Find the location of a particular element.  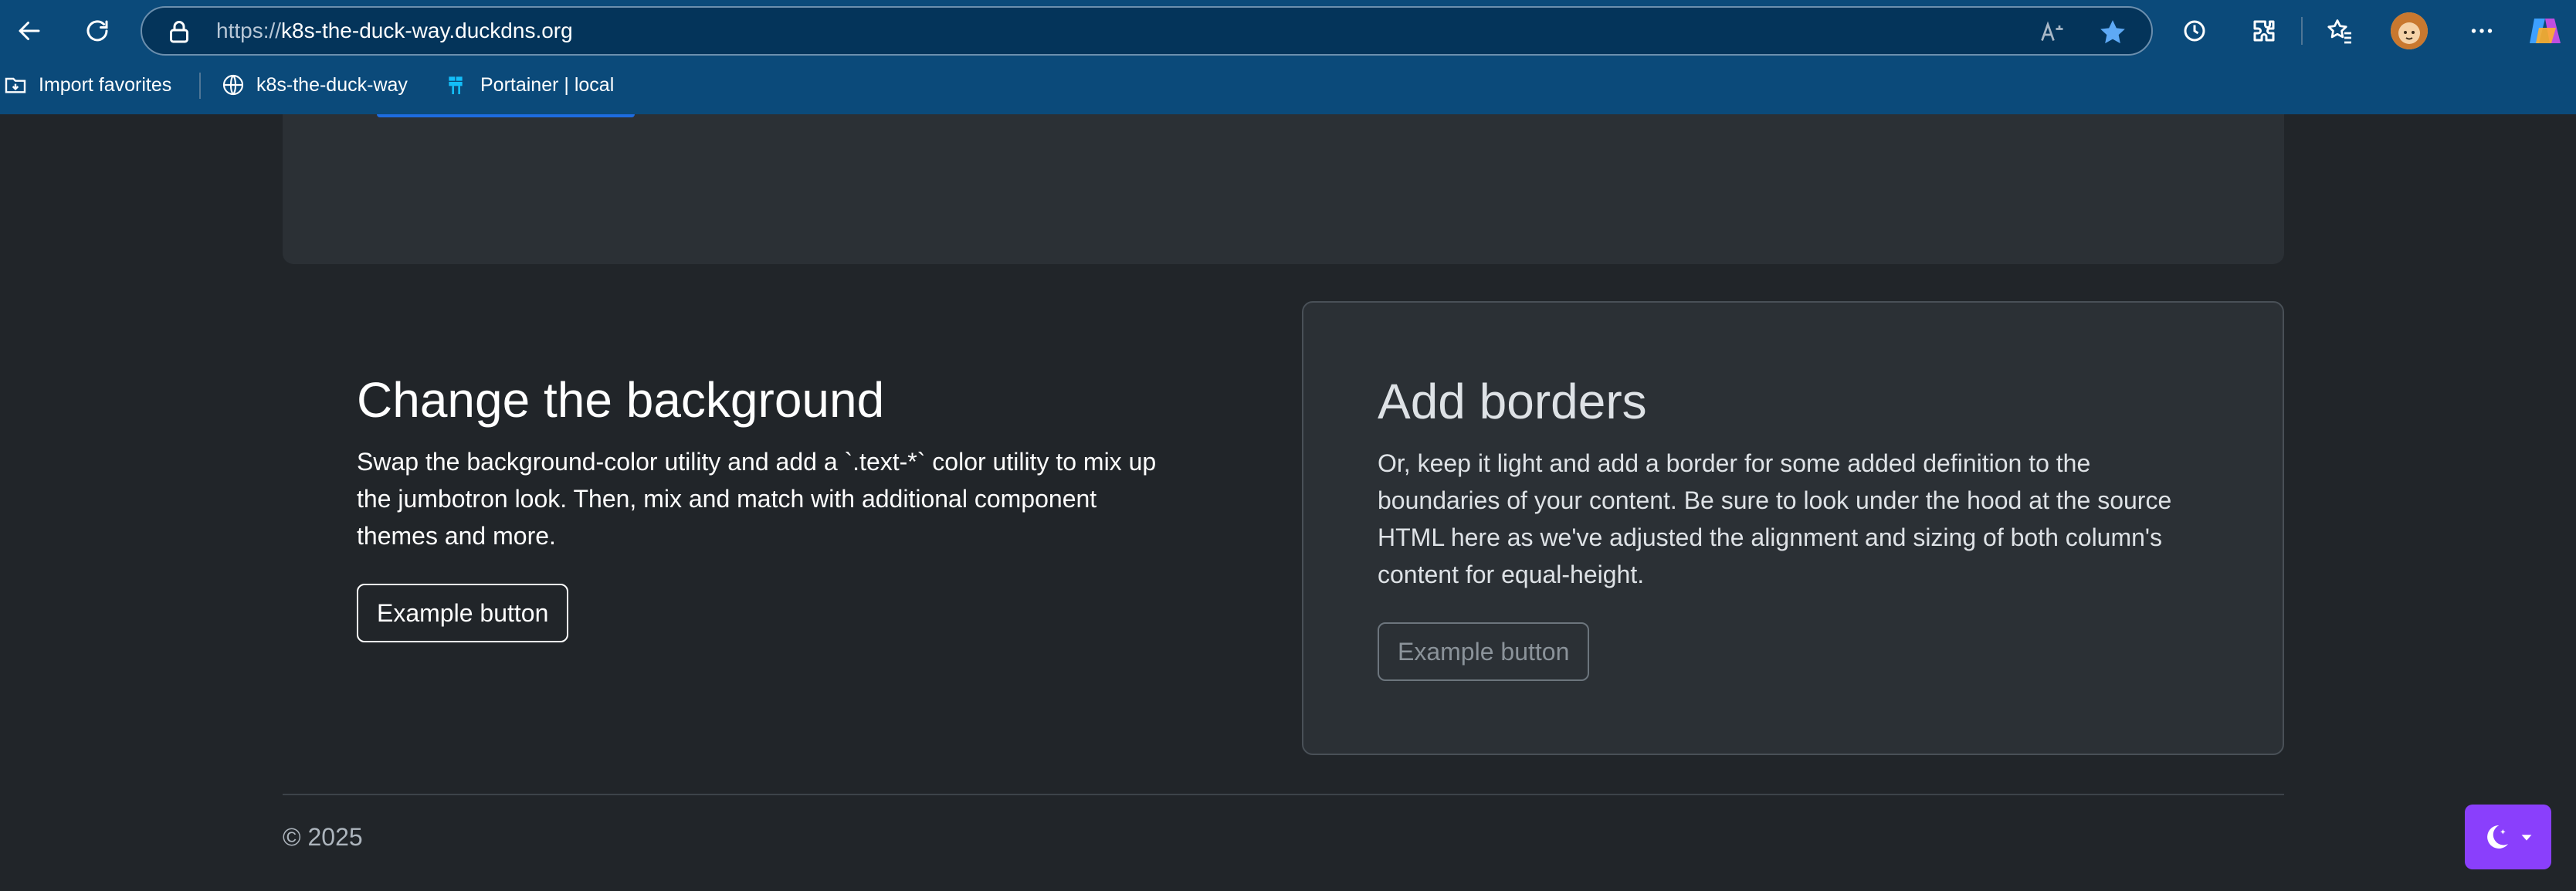

back-icon is located at coordinates (29, 31).